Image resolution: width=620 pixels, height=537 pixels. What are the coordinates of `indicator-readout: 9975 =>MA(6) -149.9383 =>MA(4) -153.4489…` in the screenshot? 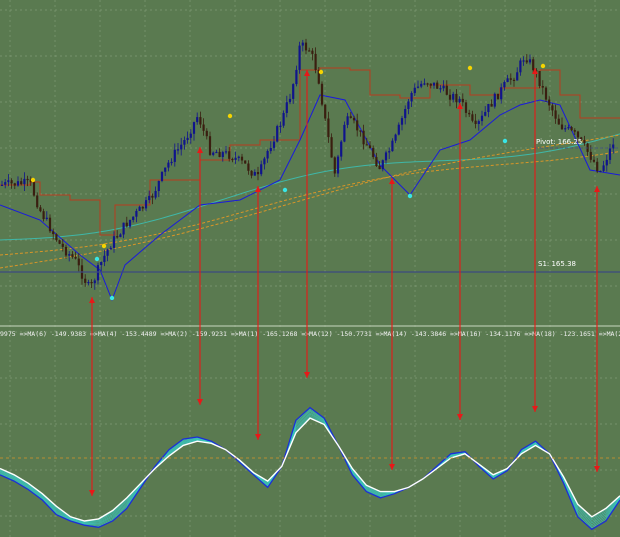 It's located at (310, 334).